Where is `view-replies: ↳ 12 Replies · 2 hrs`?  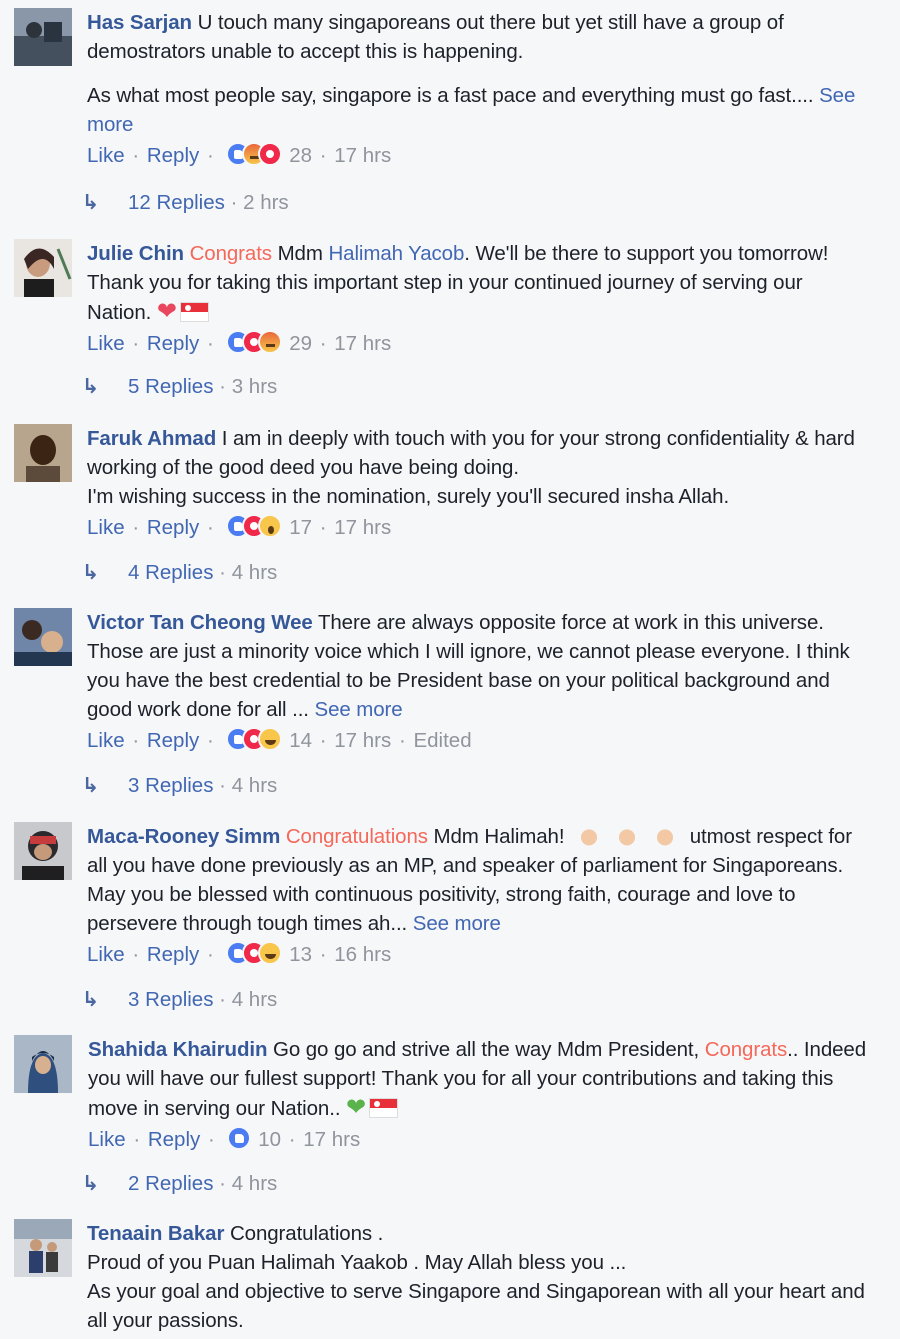
view-replies: ↳ 12 Replies · 2 hrs is located at coordinates (185, 202).